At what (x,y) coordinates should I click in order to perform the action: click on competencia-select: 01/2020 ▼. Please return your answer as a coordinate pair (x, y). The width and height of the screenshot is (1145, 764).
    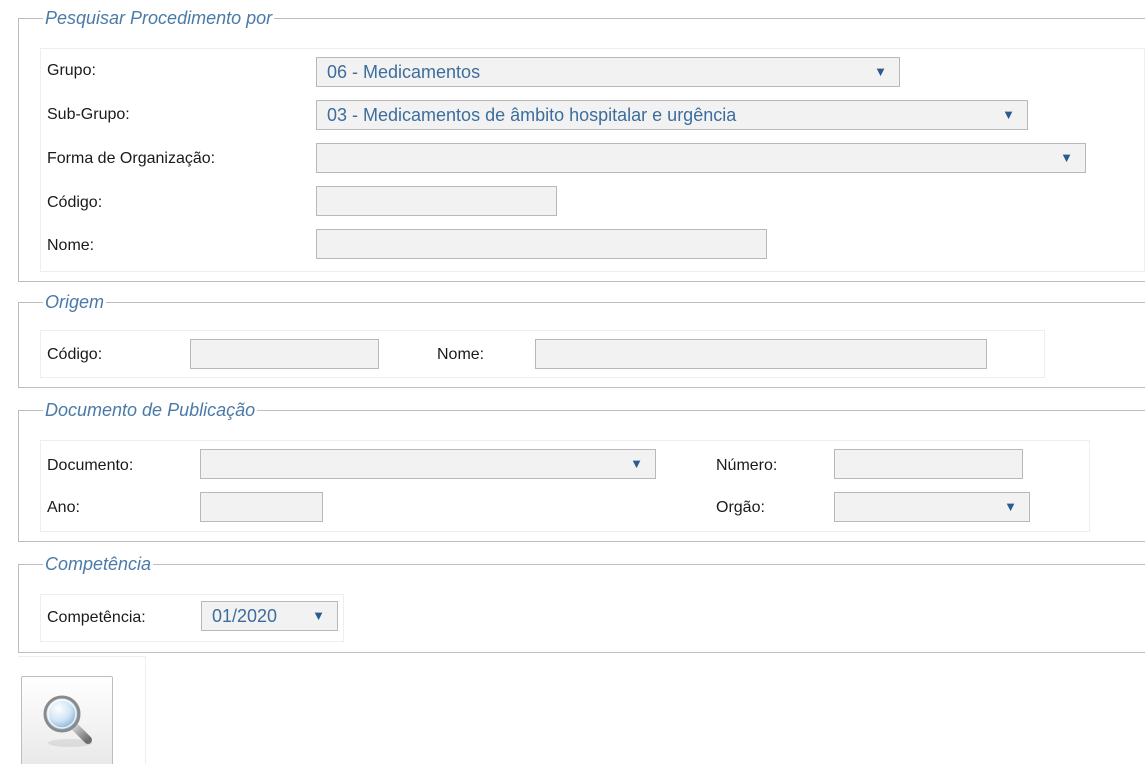
    Looking at the image, I should click on (269, 616).